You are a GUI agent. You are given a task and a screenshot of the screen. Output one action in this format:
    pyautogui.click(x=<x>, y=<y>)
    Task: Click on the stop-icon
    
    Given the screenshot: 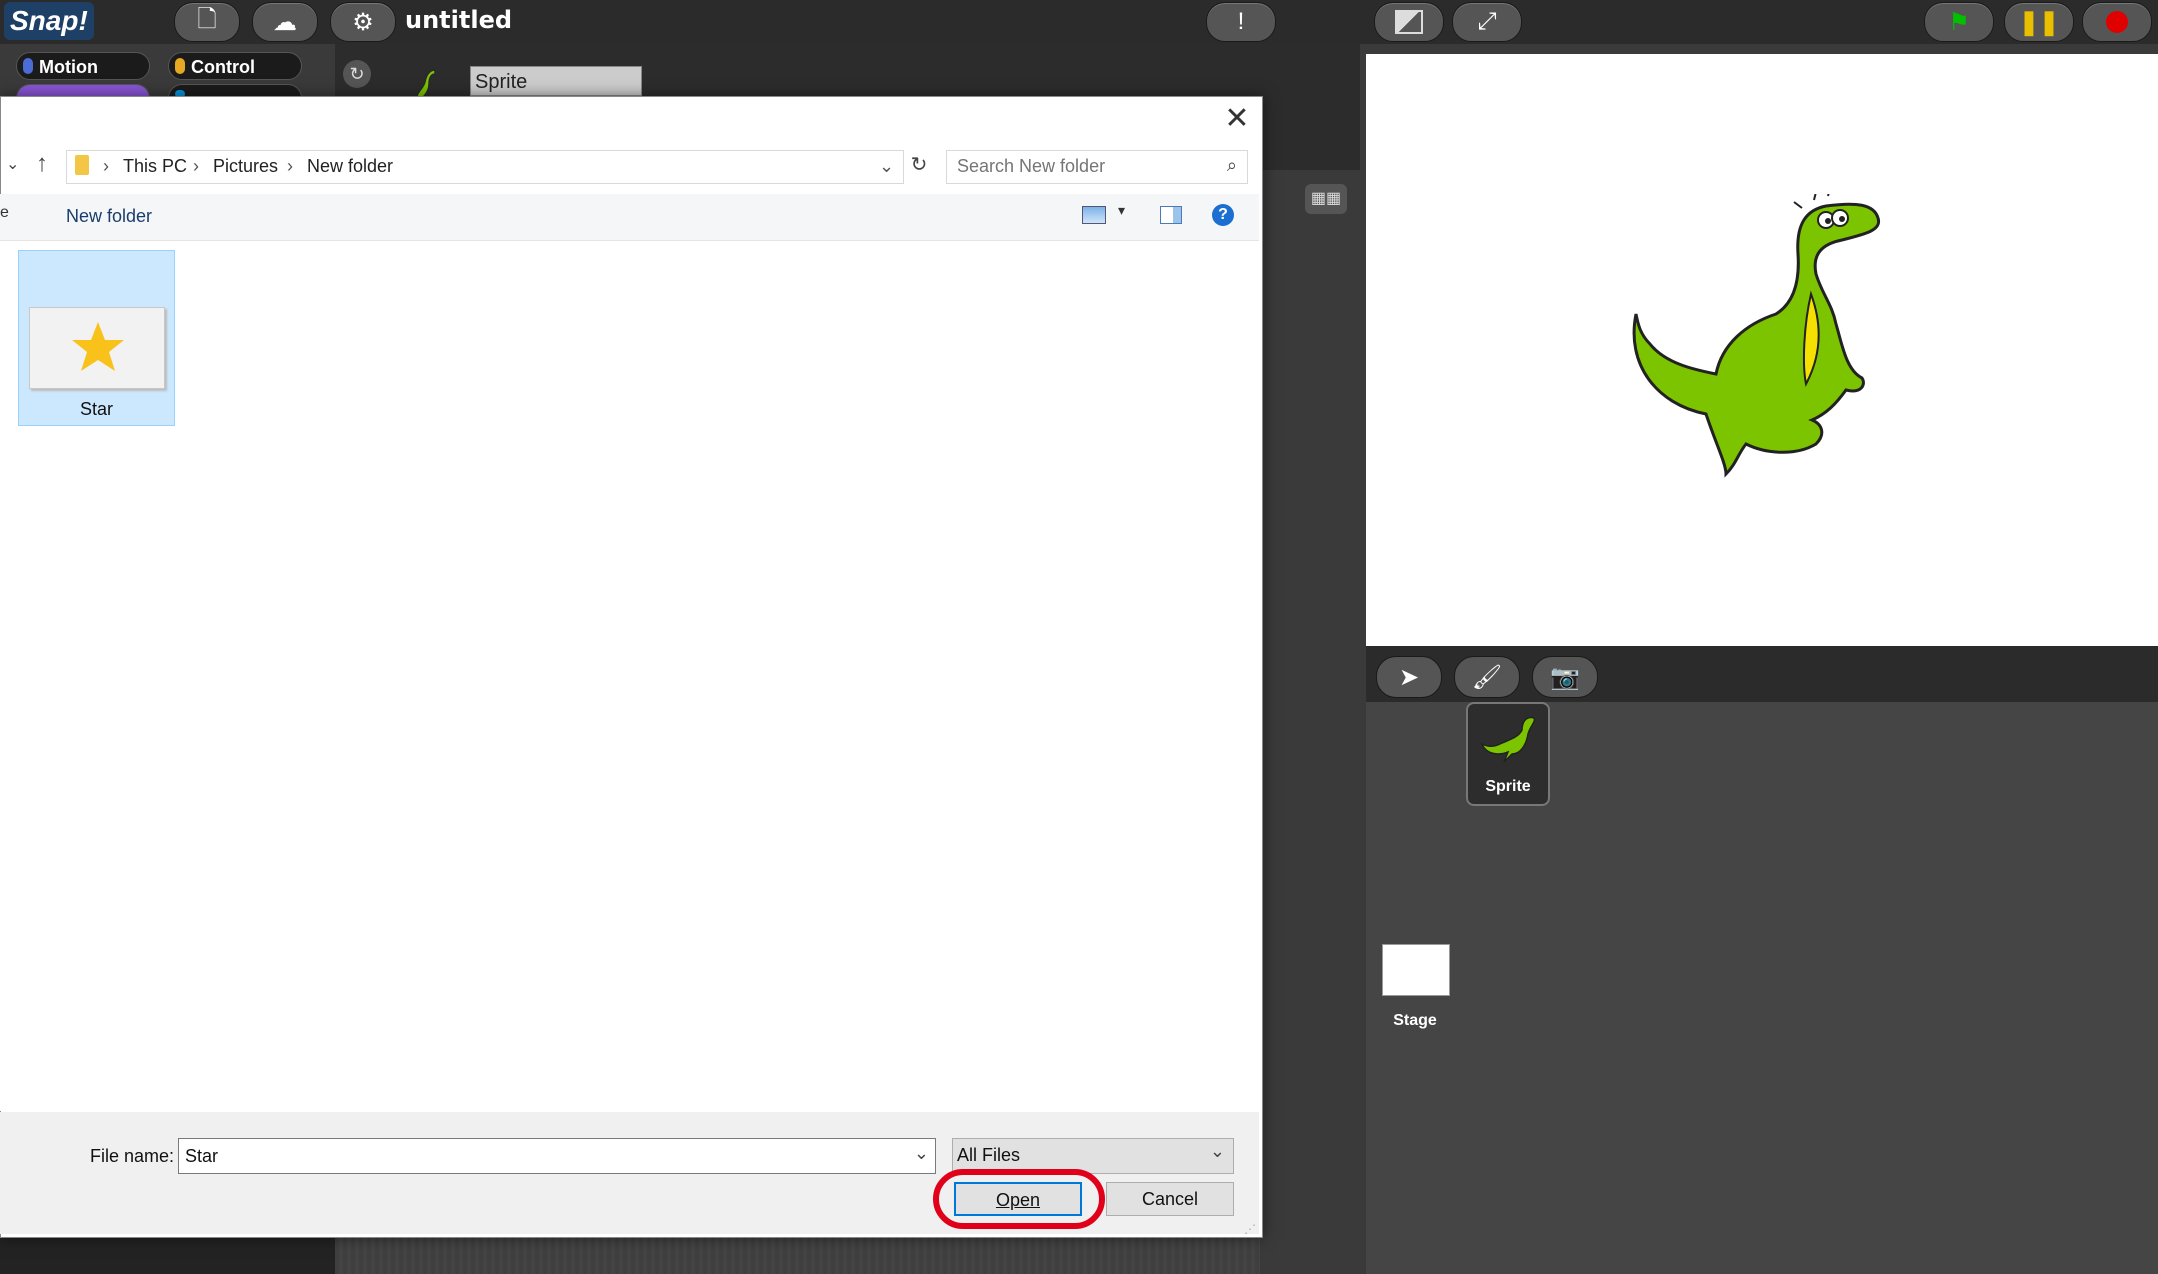 What is the action you would take?
    pyautogui.click(x=2117, y=22)
    